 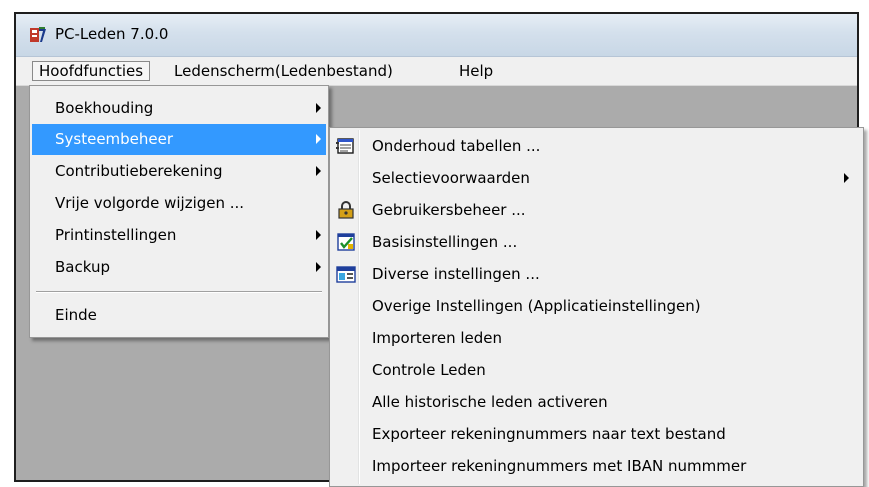 I want to click on menu-item-label: Alle historische leden activeren, so click(x=490, y=402).